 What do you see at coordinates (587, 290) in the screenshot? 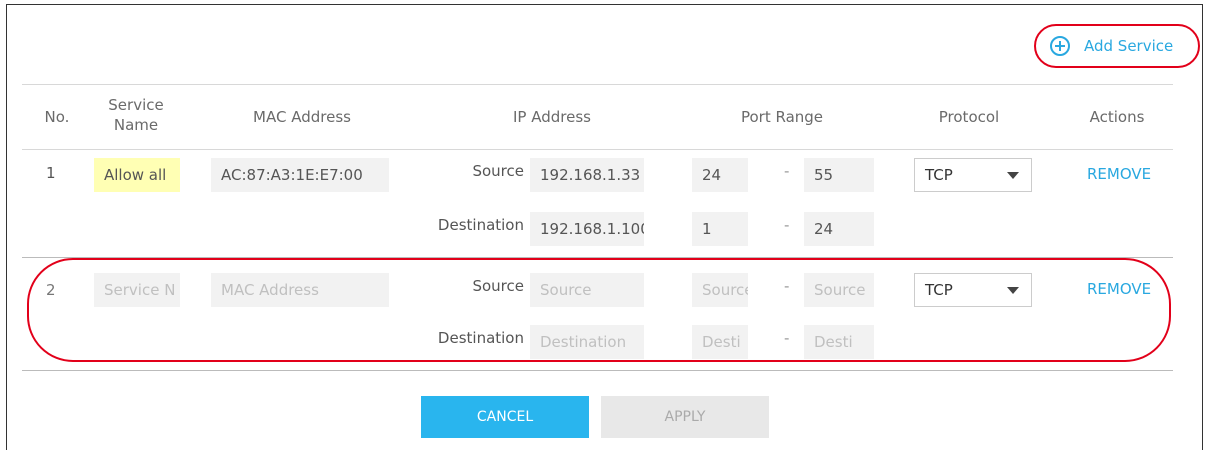
I see `source-ip-field: Source` at bounding box center [587, 290].